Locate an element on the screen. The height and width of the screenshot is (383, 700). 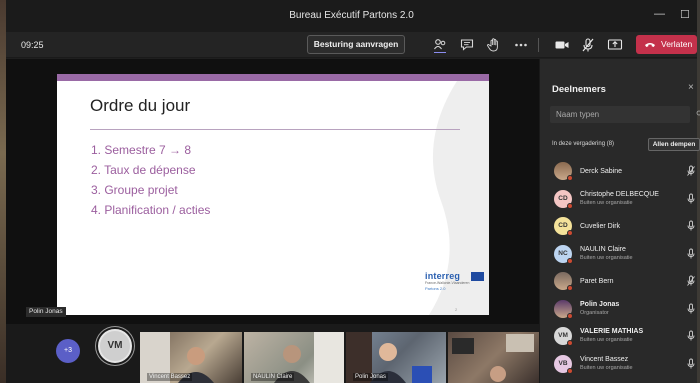
leave-button: Verlaten is located at coordinates (666, 44).